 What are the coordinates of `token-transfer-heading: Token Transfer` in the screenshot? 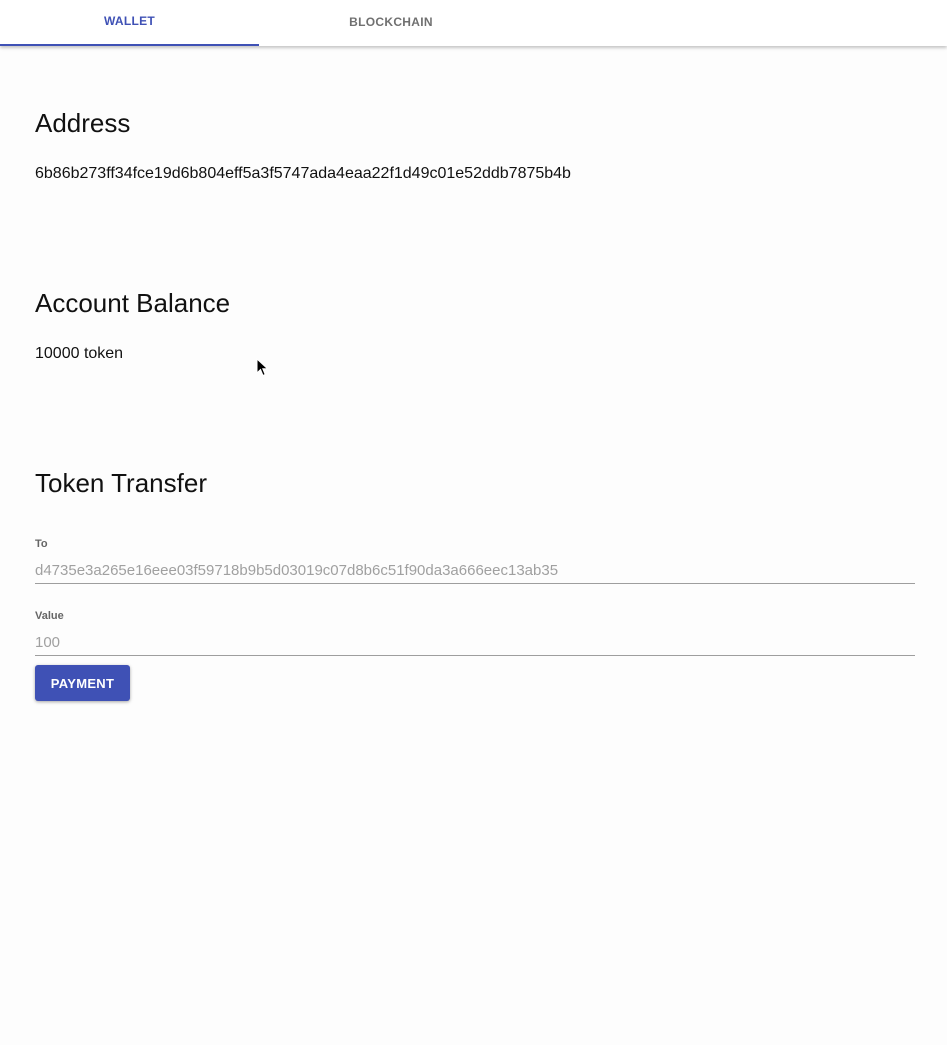 It's located at (121, 483).